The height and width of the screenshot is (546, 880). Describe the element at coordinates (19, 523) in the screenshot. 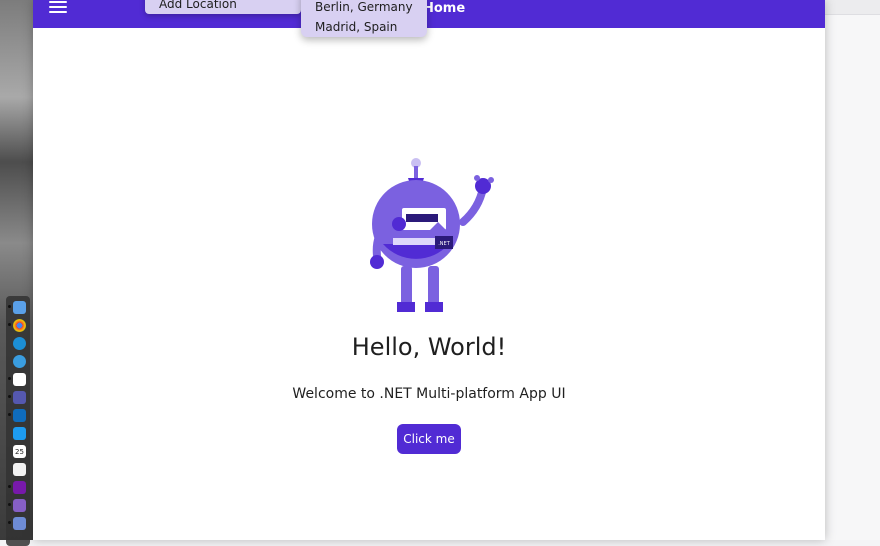

I see `app-icon` at that location.